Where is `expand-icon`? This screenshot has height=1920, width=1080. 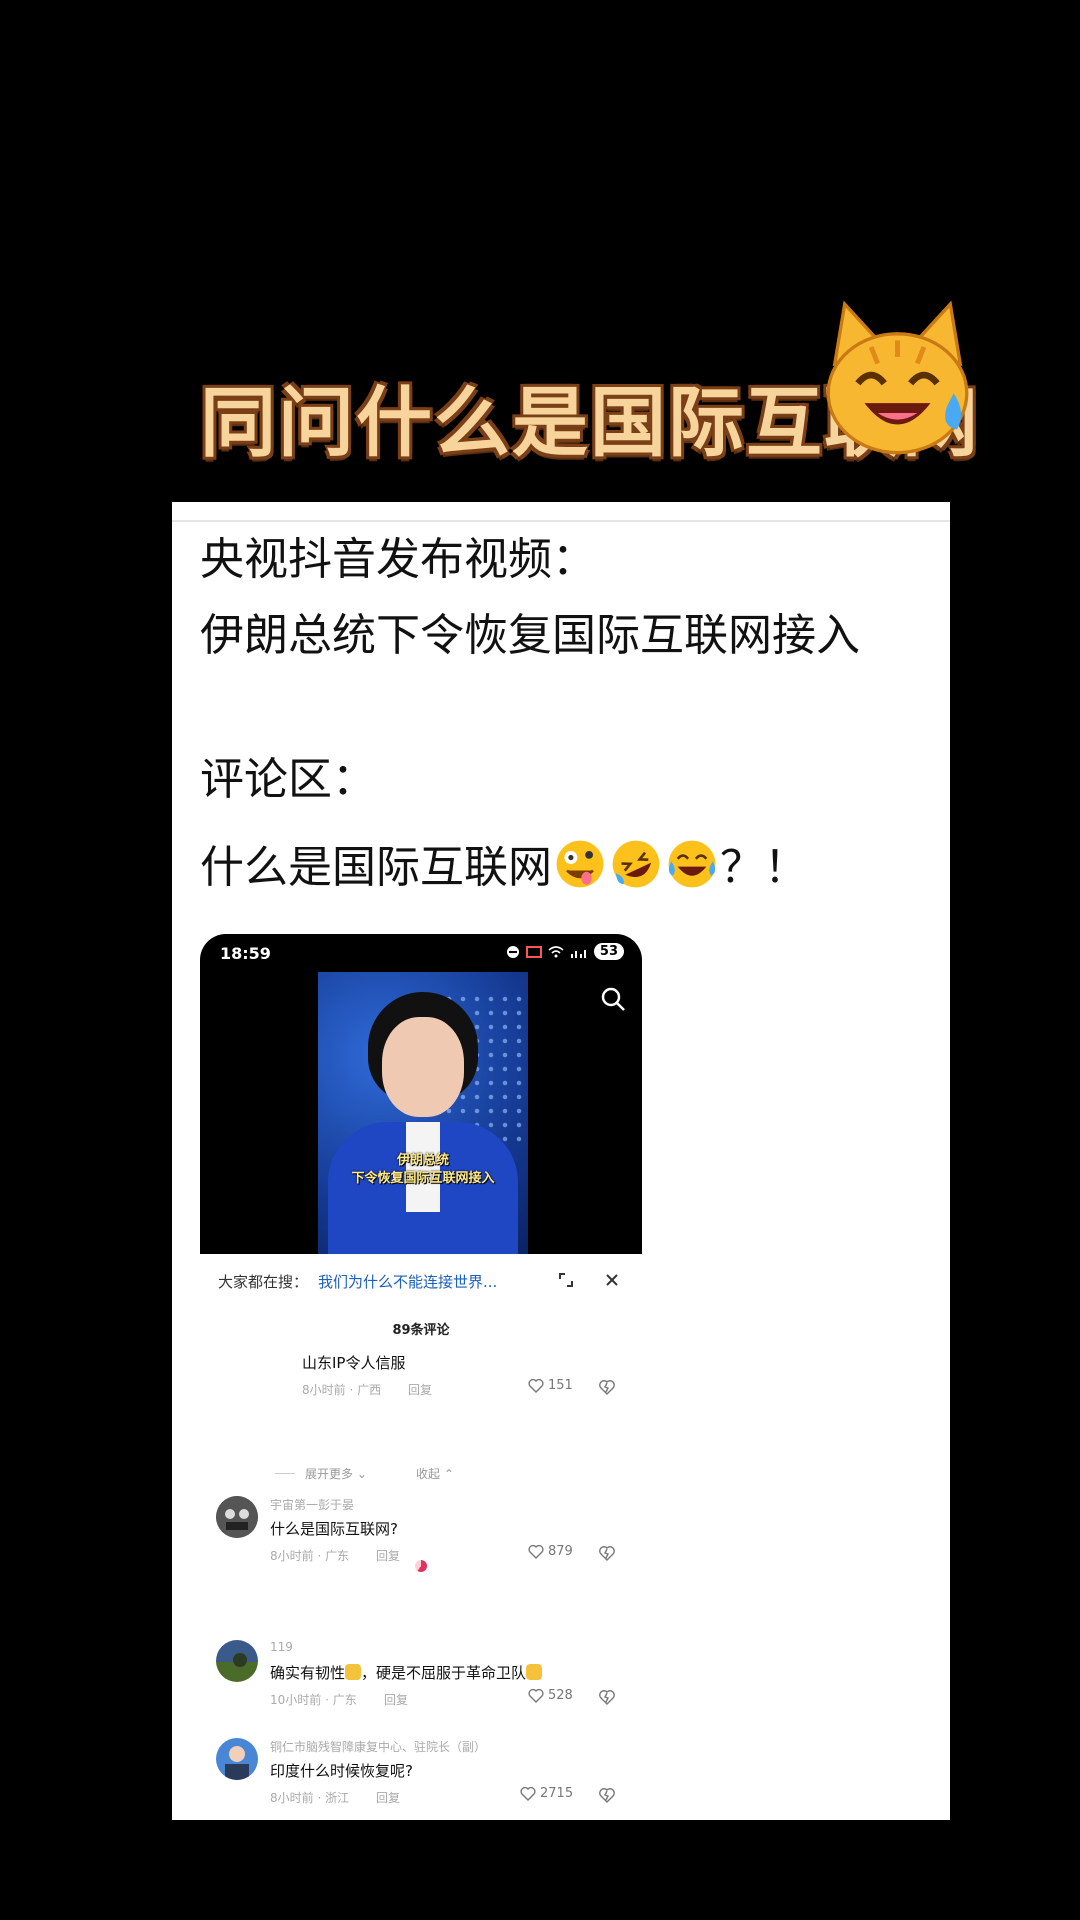
expand-icon is located at coordinates (566, 1280).